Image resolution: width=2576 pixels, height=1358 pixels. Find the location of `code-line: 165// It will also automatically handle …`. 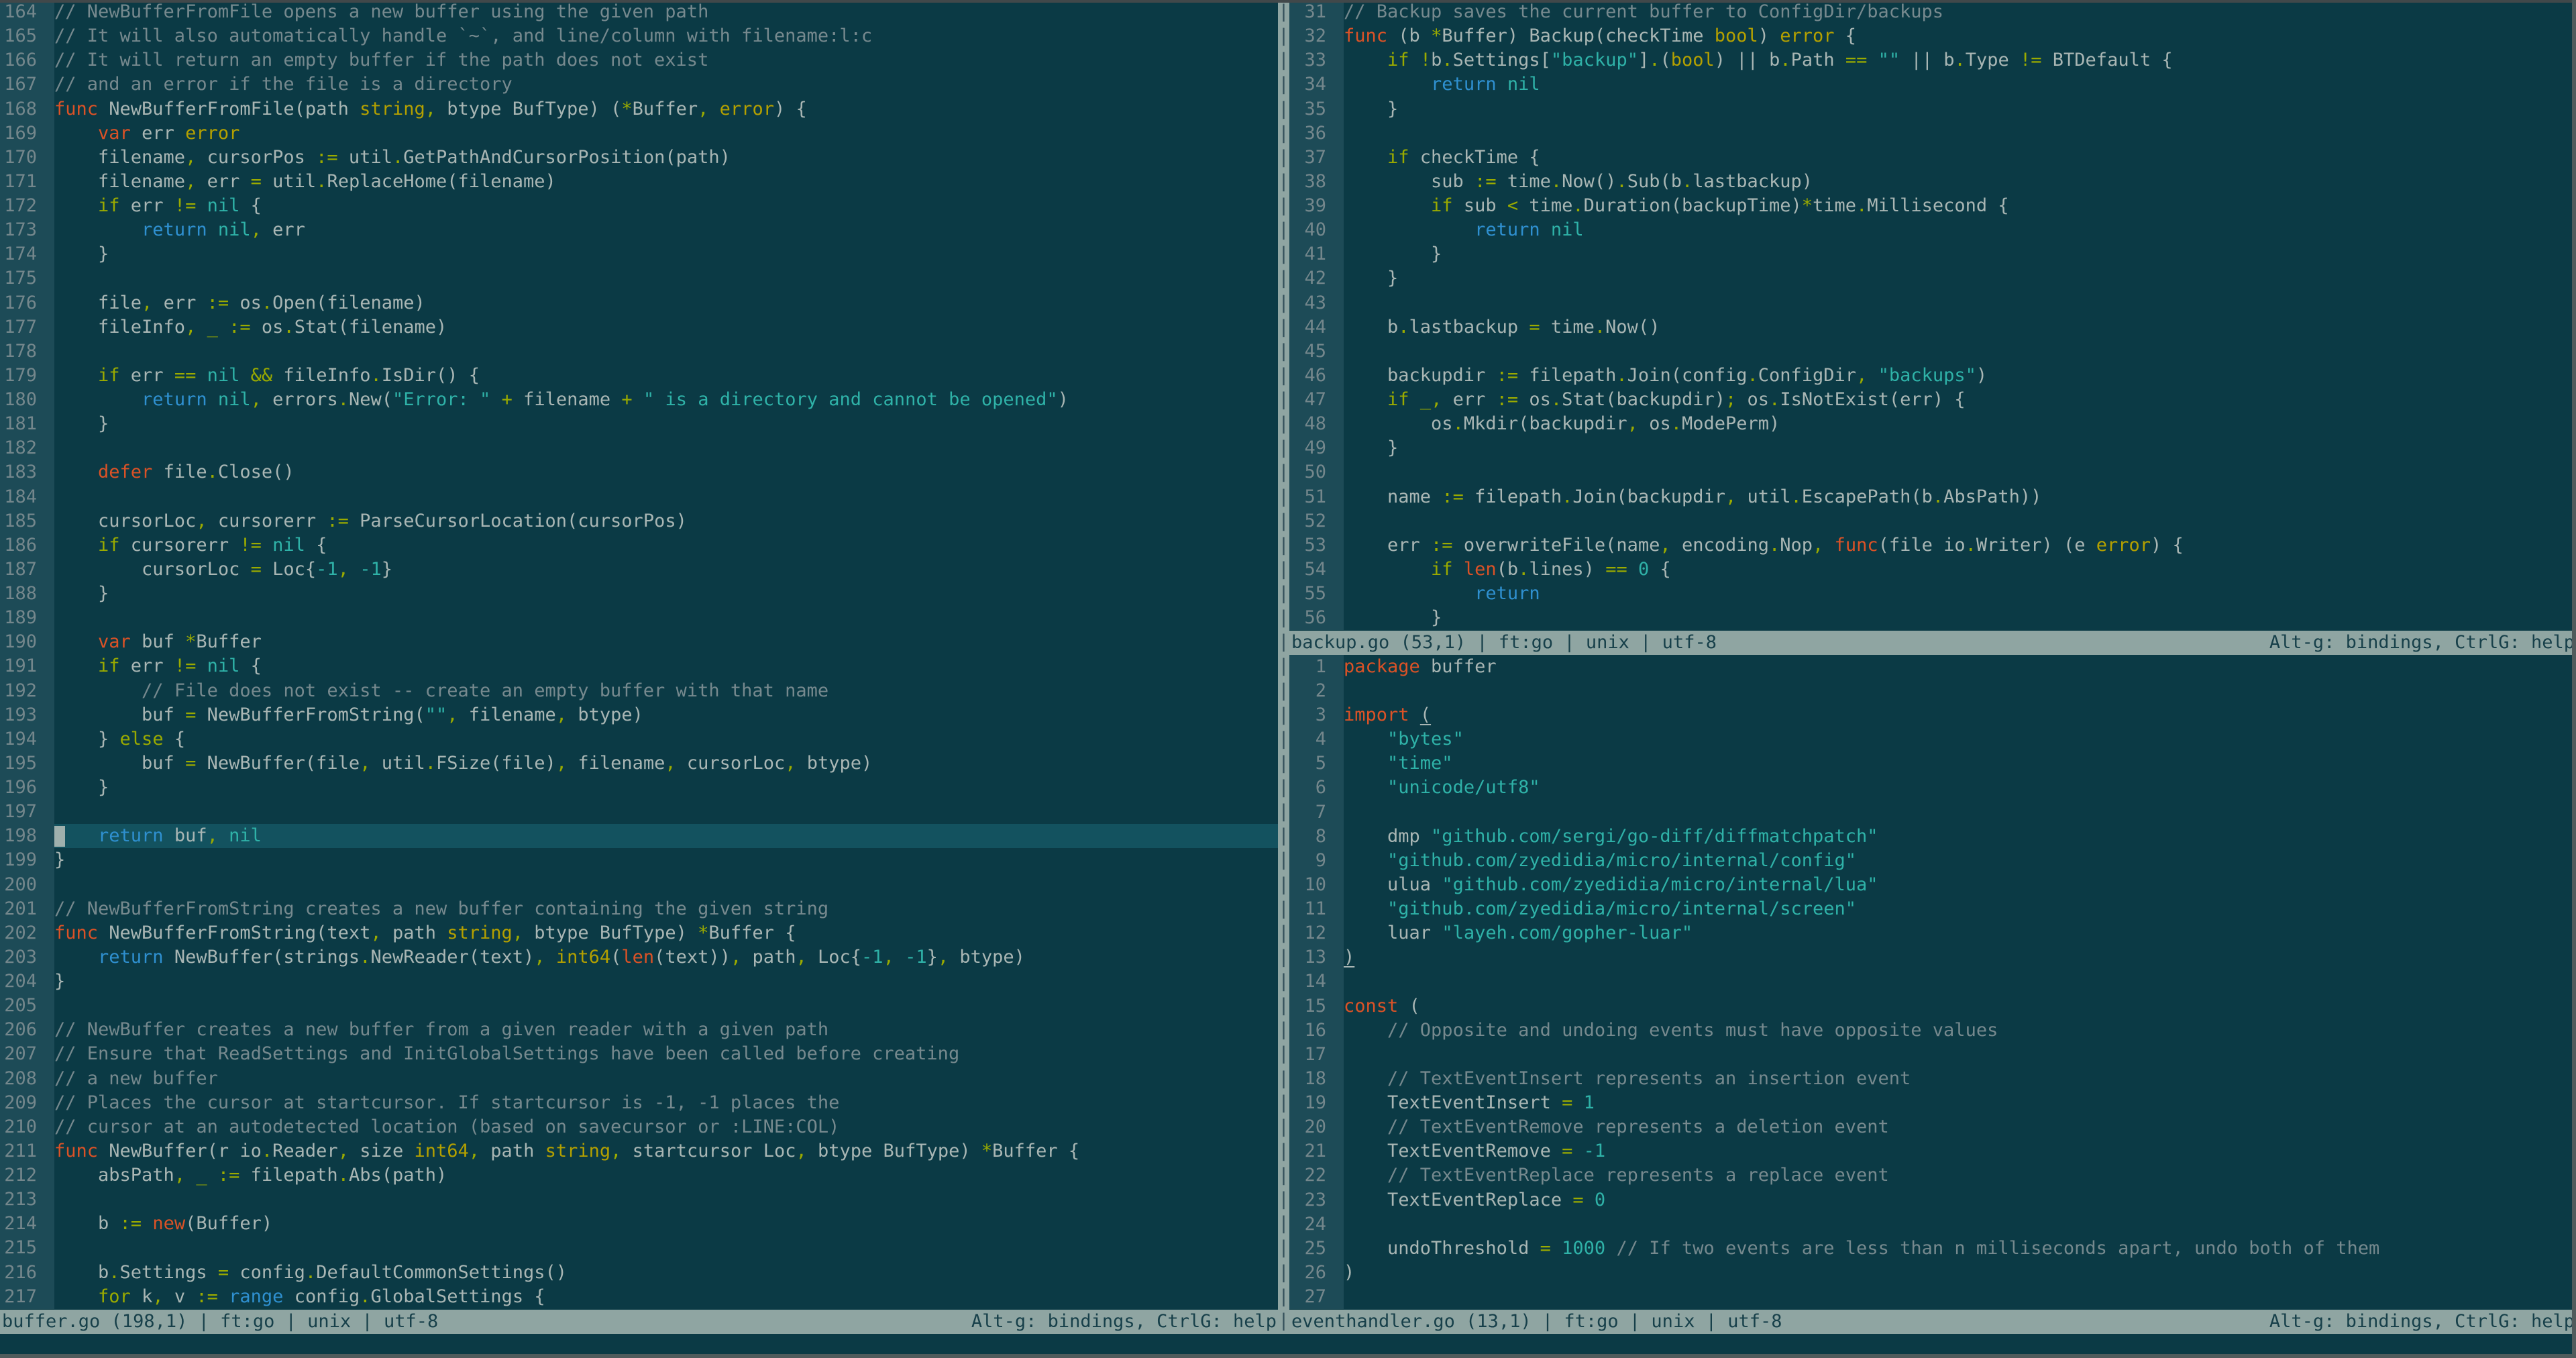

code-line: 165// It will also automatically handle … is located at coordinates (639, 36).